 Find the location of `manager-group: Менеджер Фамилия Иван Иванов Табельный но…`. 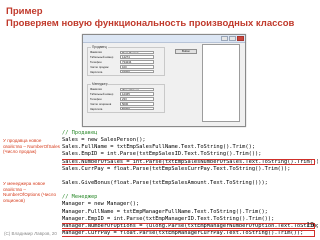

manager-group: Менеджер Фамилия Иван Иванов Табельный но… is located at coordinates (126, 97).